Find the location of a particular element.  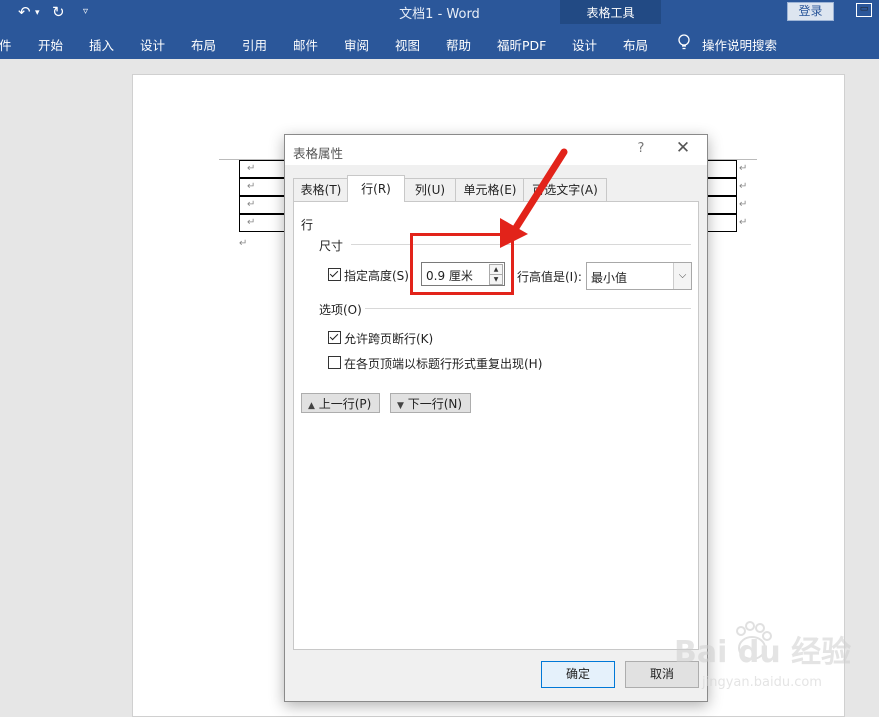

row-height-rule-value: 最小值 is located at coordinates (609, 278).